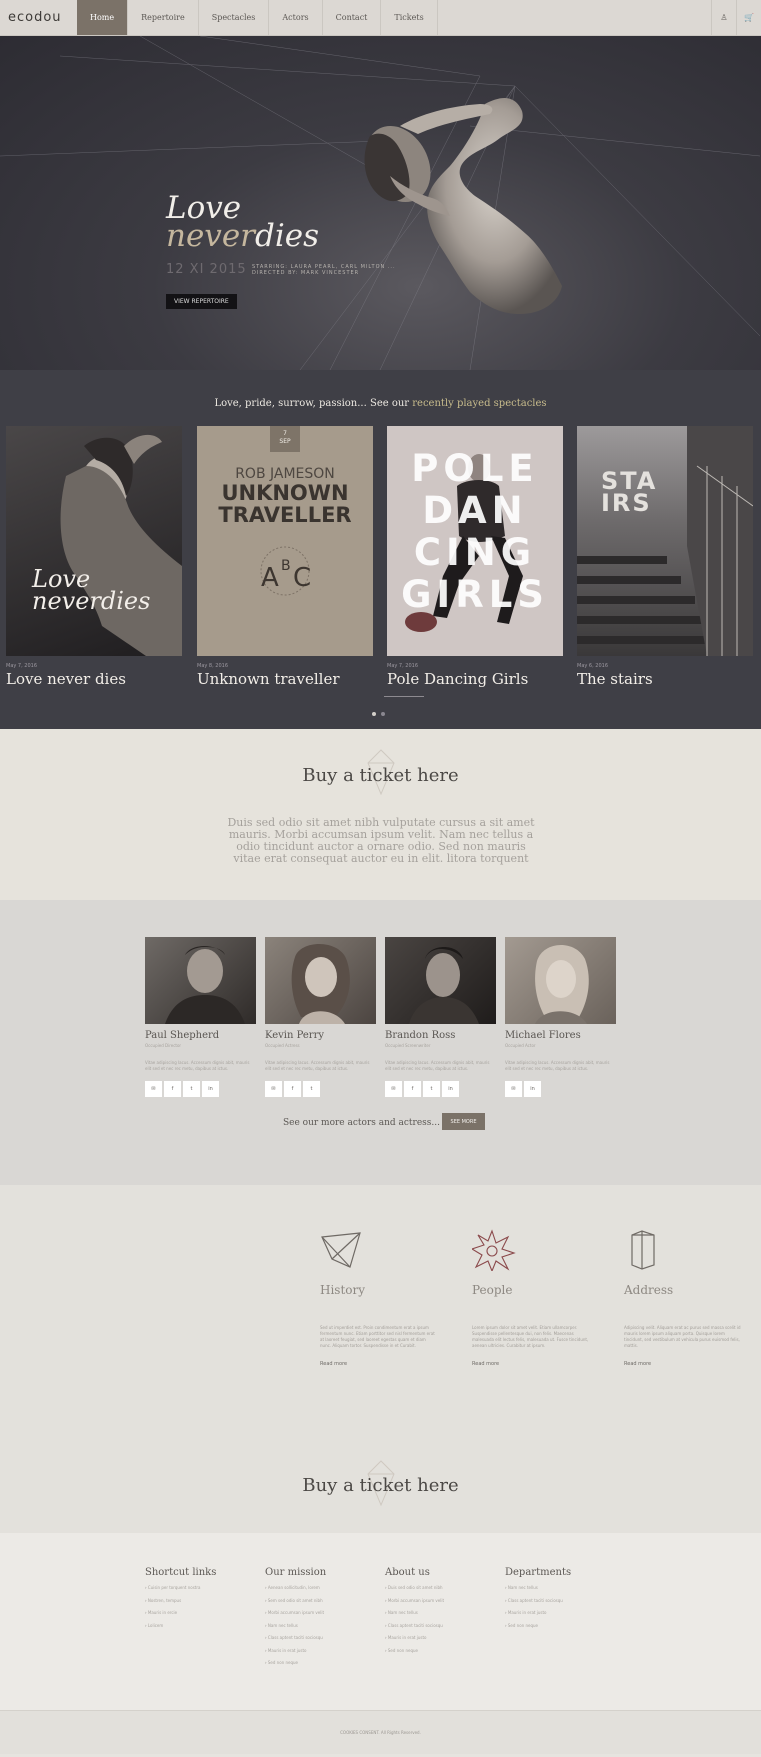 The height and width of the screenshot is (1757, 761). Describe the element at coordinates (352, 17) in the screenshot. I see `nav-contact: Contact` at that location.